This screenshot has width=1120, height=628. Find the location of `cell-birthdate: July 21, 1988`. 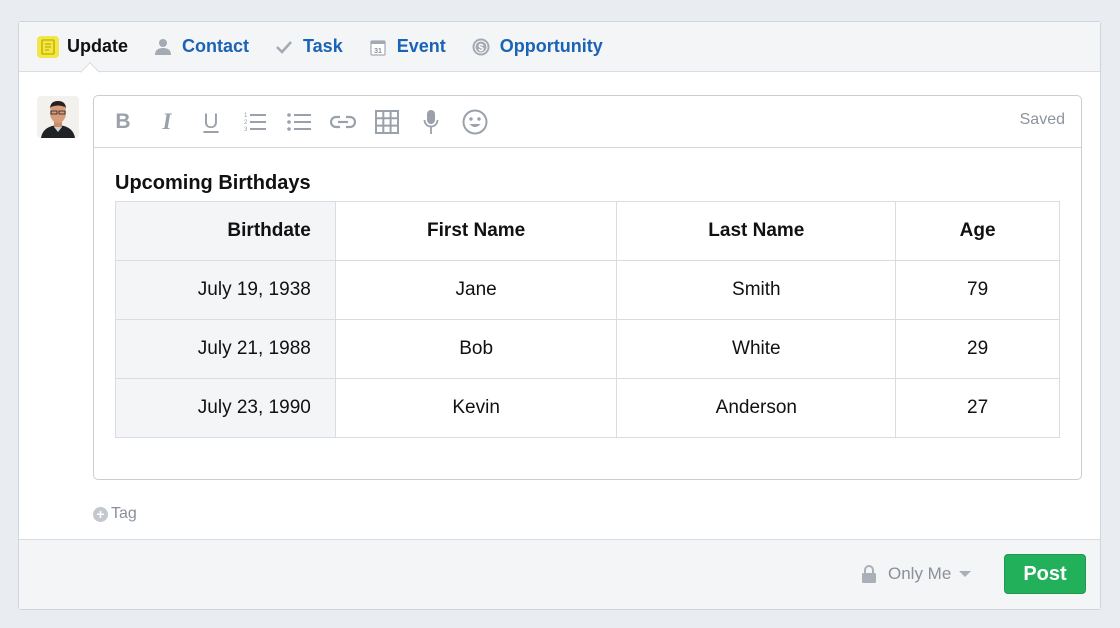

cell-birthdate: July 21, 1988 is located at coordinates (225, 349).